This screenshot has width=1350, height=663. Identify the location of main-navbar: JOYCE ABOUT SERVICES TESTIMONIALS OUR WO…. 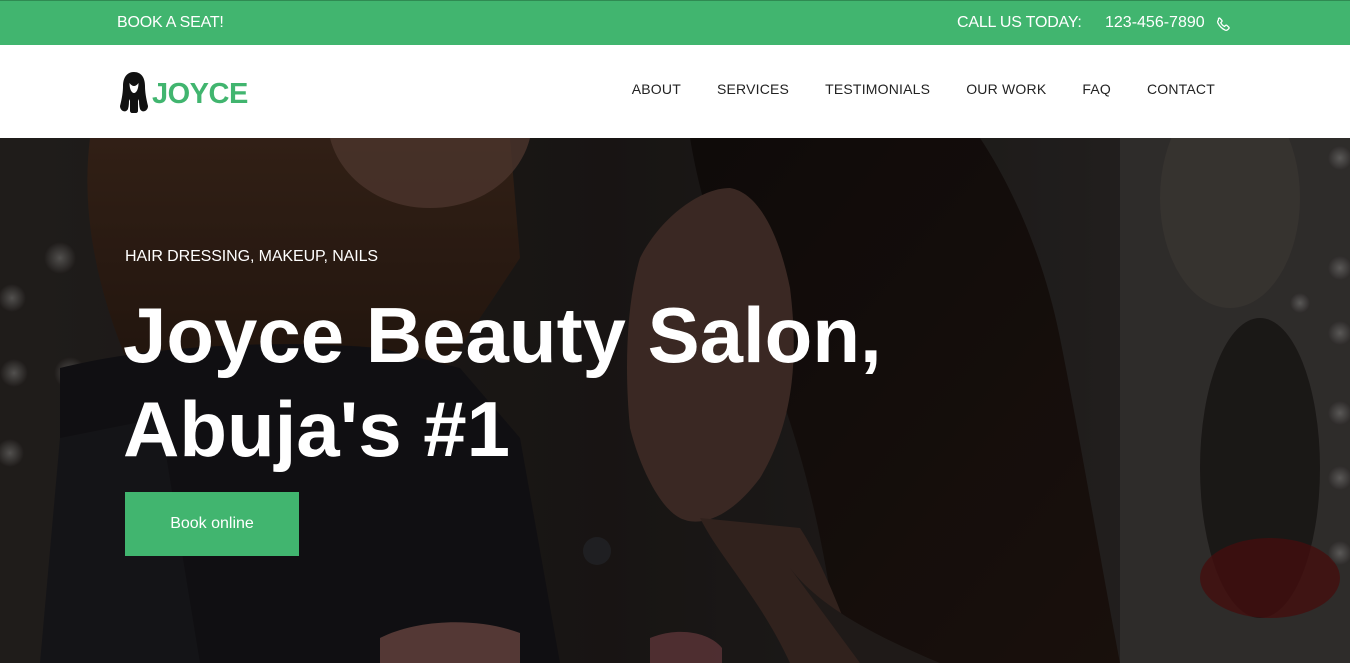
(675, 91).